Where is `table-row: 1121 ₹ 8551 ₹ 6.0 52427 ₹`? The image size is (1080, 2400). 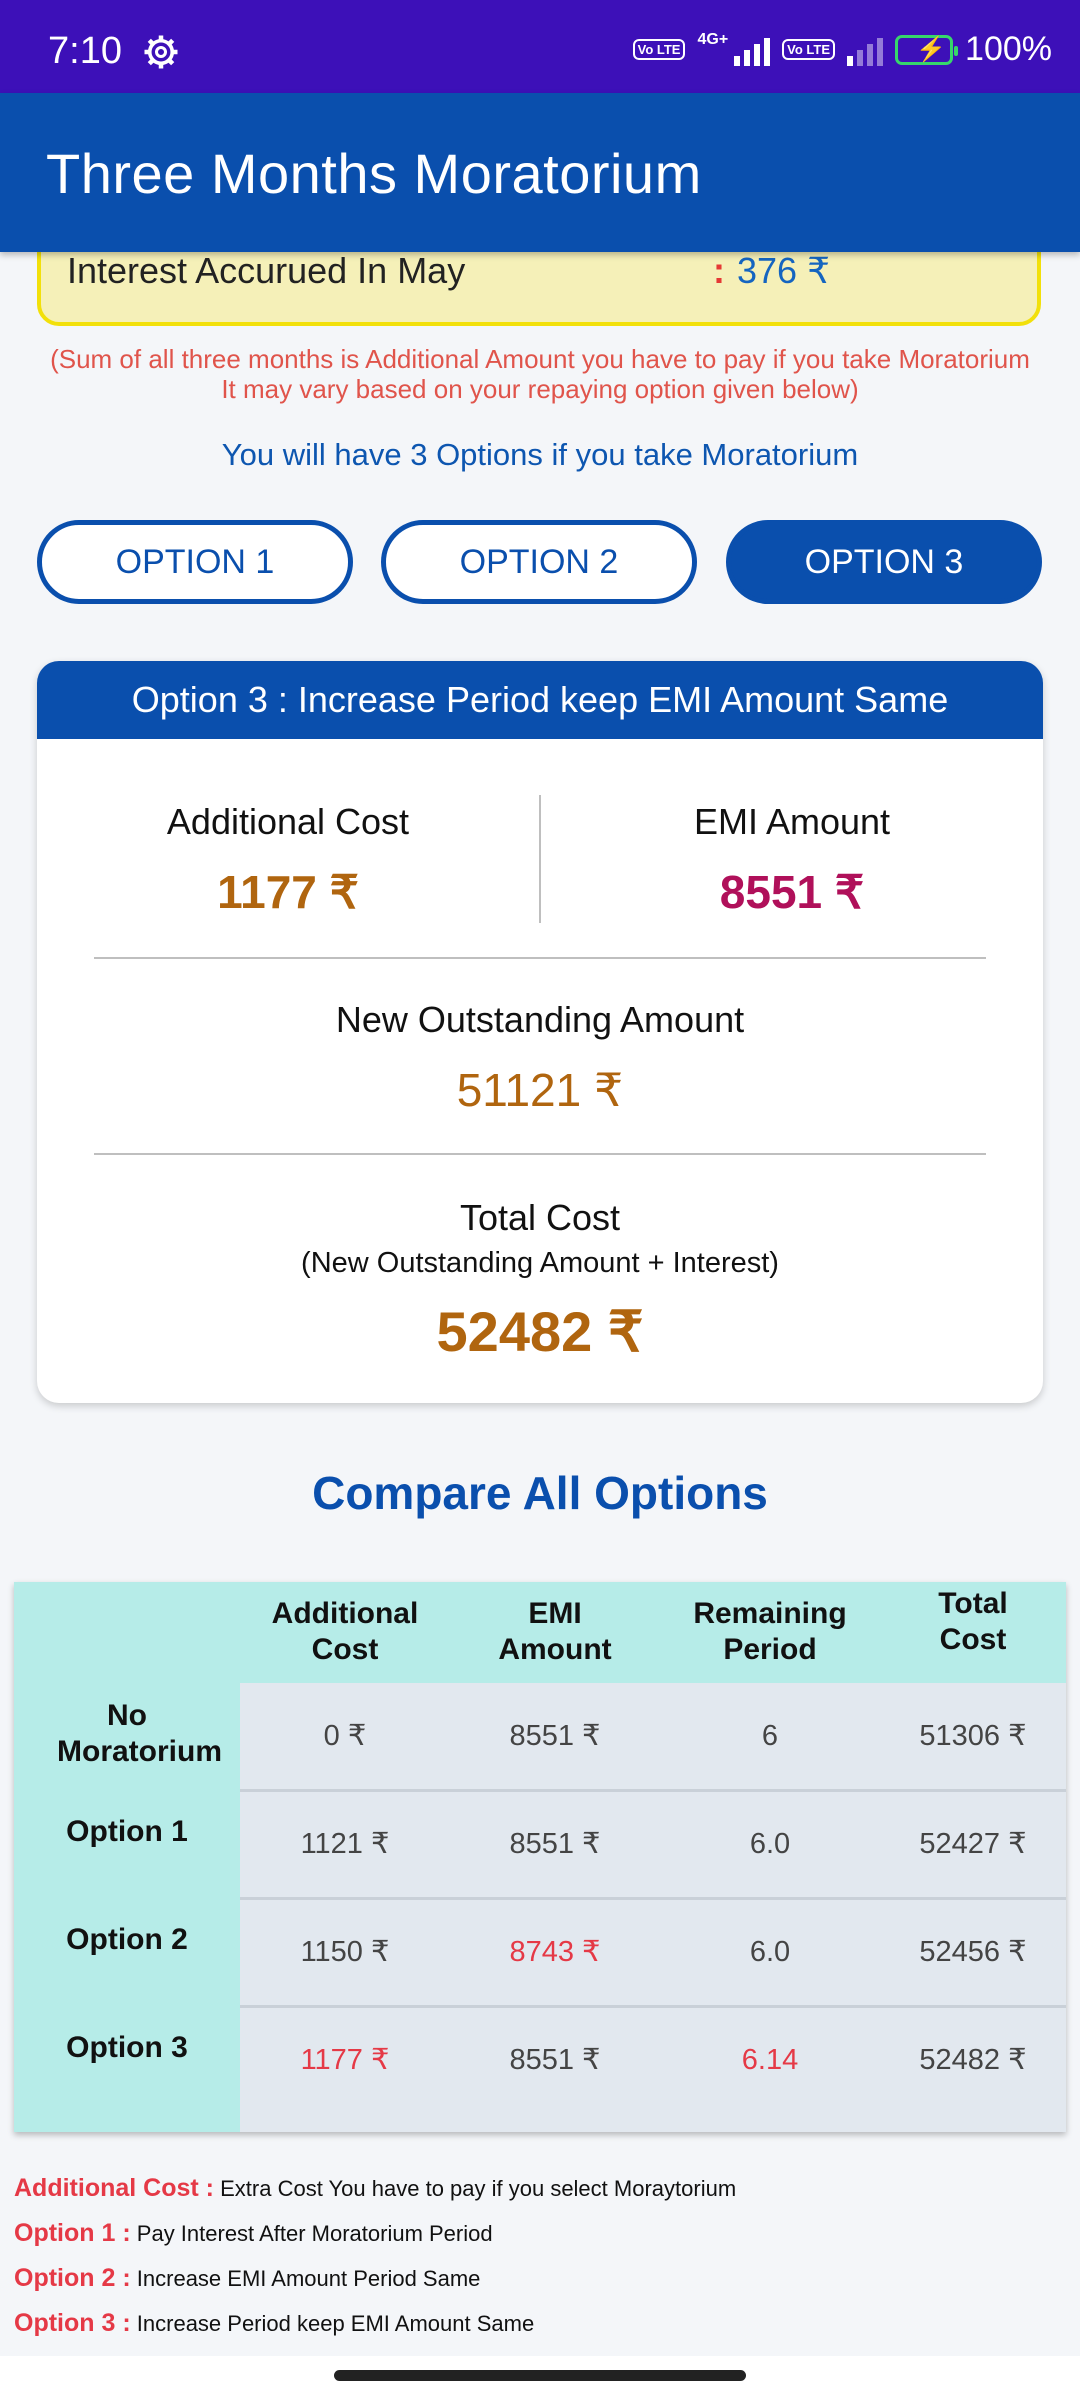 table-row: 1121 ₹ 8551 ₹ 6.0 52427 ₹ is located at coordinates (653, 1845).